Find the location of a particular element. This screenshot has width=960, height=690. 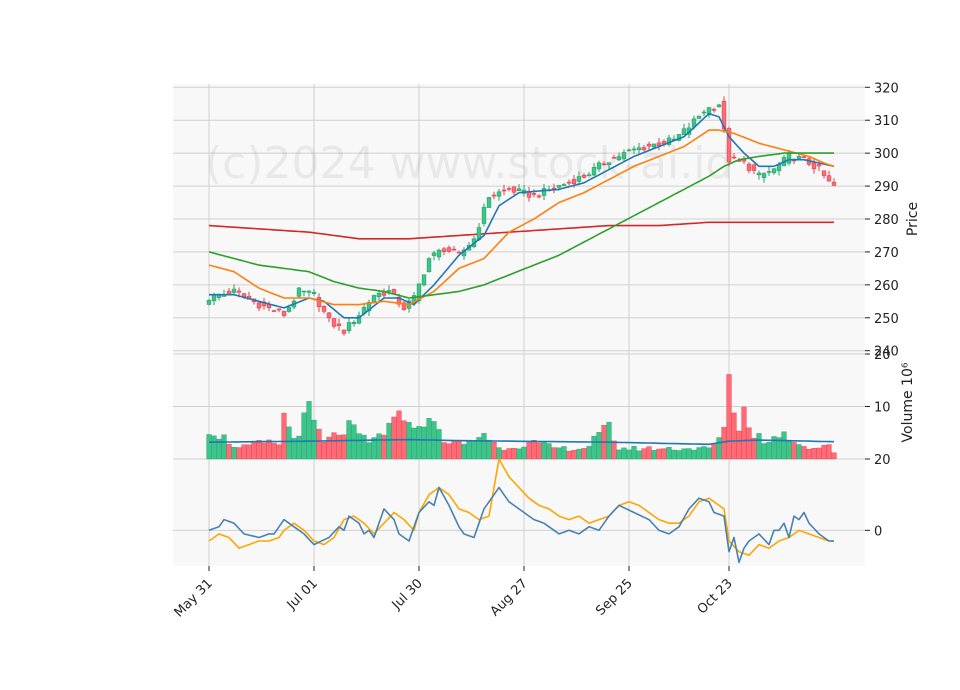

volume_panel-tick-label: 20 is located at coordinates (882, 355).